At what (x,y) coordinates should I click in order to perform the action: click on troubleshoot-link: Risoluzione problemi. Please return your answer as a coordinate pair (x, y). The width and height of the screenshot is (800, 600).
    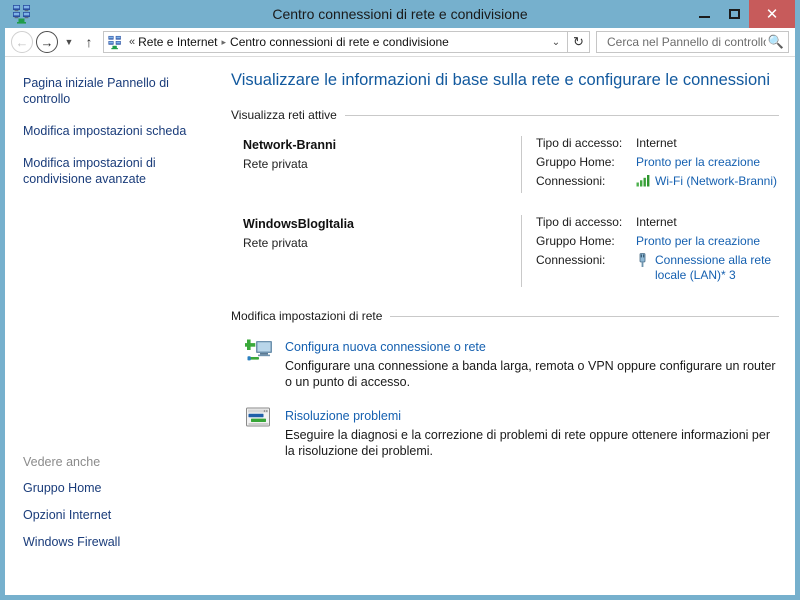
    Looking at the image, I should click on (343, 416).